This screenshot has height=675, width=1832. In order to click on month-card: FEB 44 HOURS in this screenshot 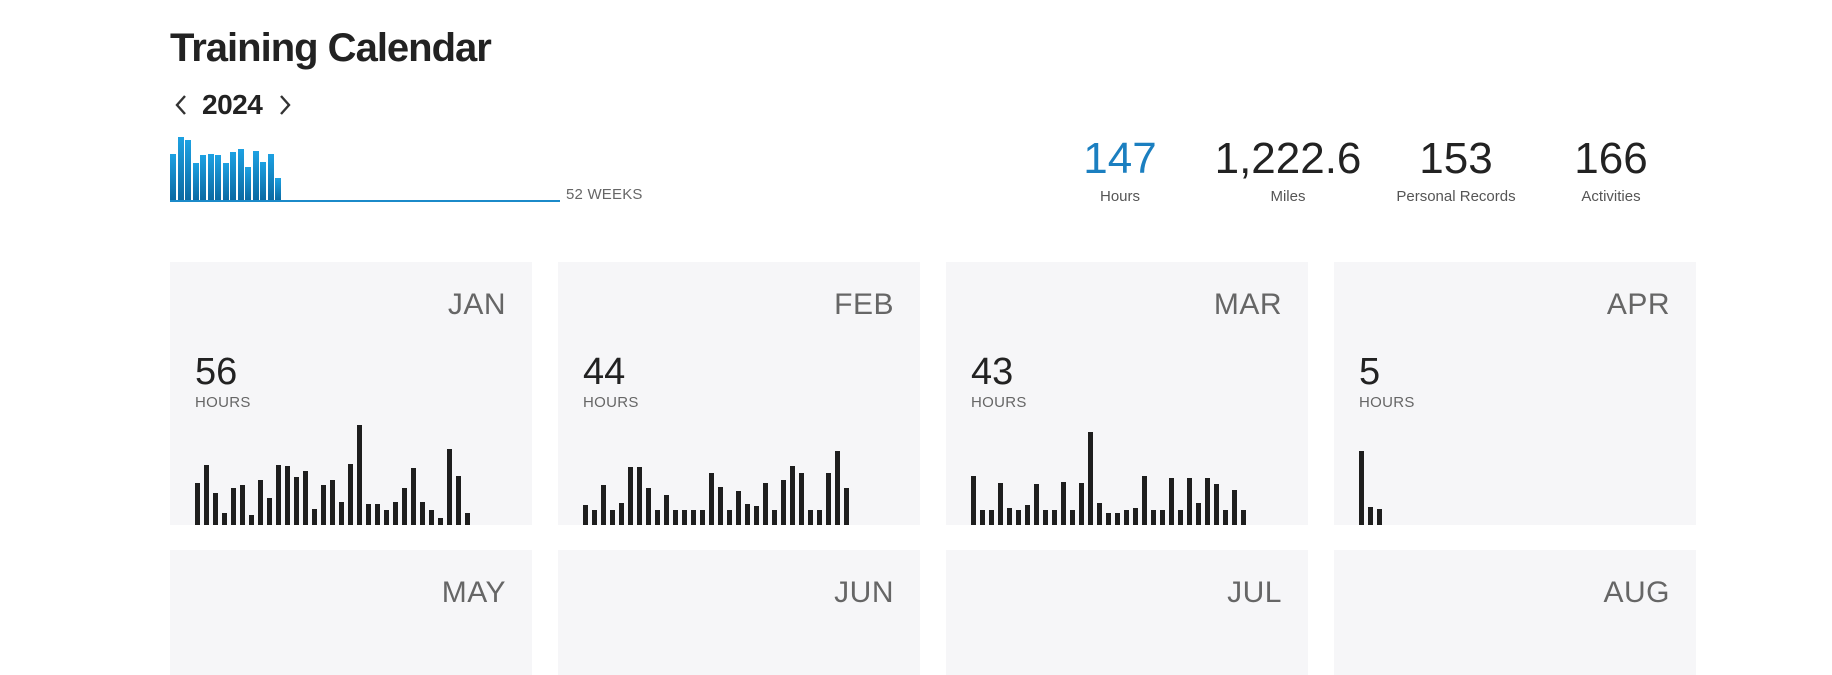, I will do `click(739, 393)`.